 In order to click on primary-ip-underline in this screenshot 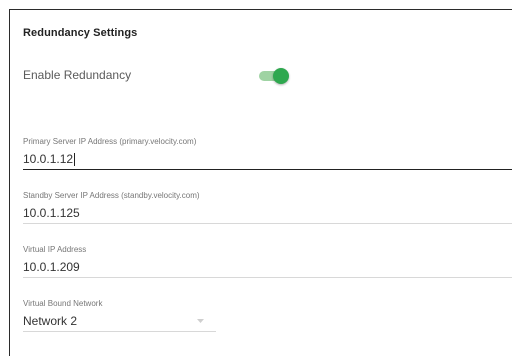, I will do `click(267, 169)`.